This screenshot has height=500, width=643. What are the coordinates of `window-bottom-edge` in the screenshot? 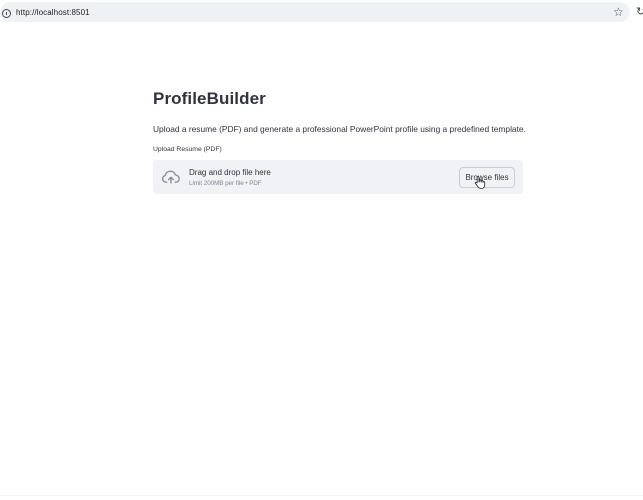 It's located at (321, 495).